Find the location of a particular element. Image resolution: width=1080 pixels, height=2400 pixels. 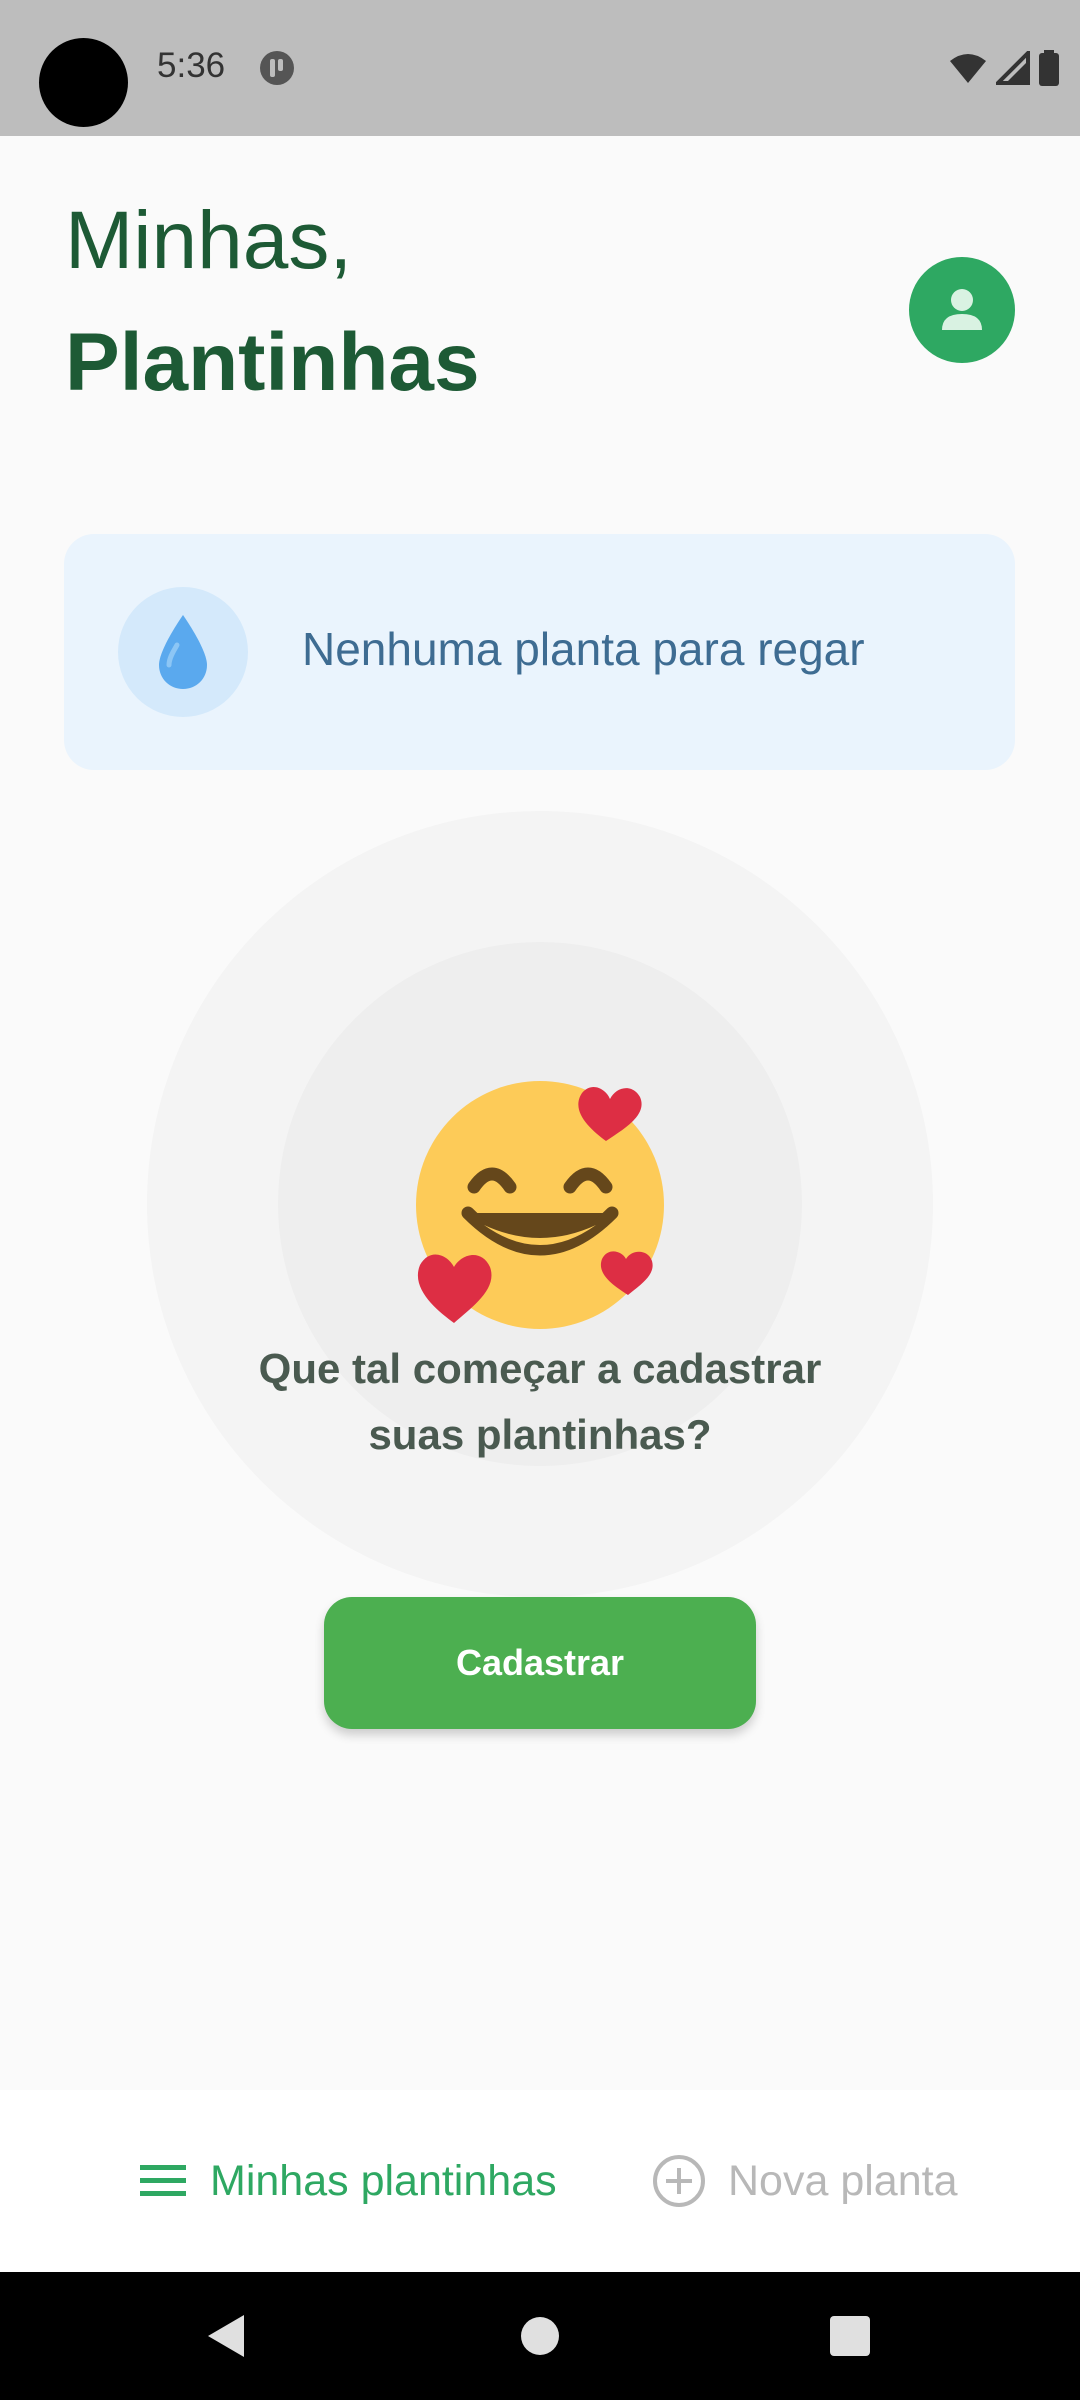

status-icons is located at coordinates (1004, 68).